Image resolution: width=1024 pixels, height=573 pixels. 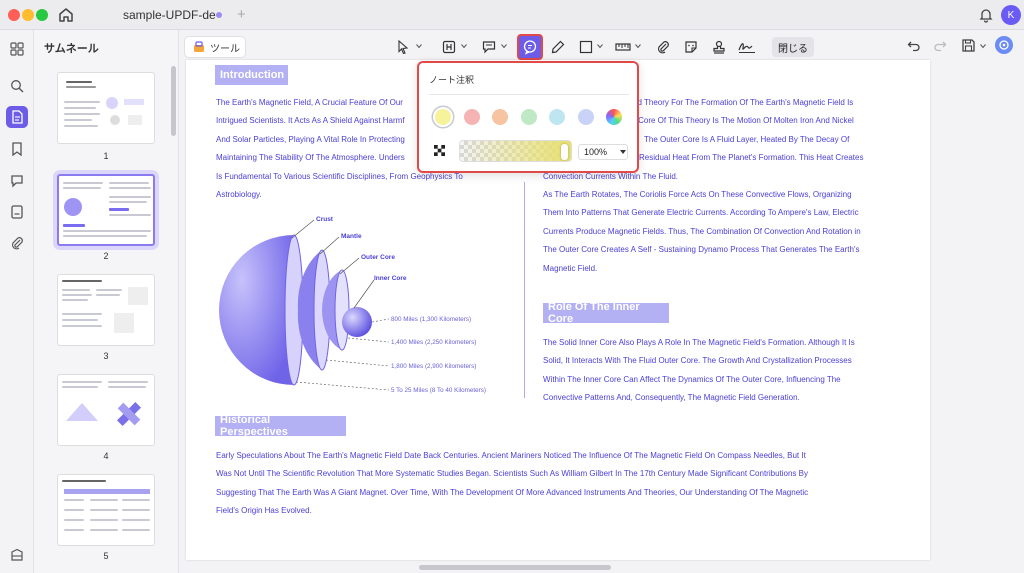 I want to click on diagram-label-outer-core: Outer Core, so click(x=378, y=257).